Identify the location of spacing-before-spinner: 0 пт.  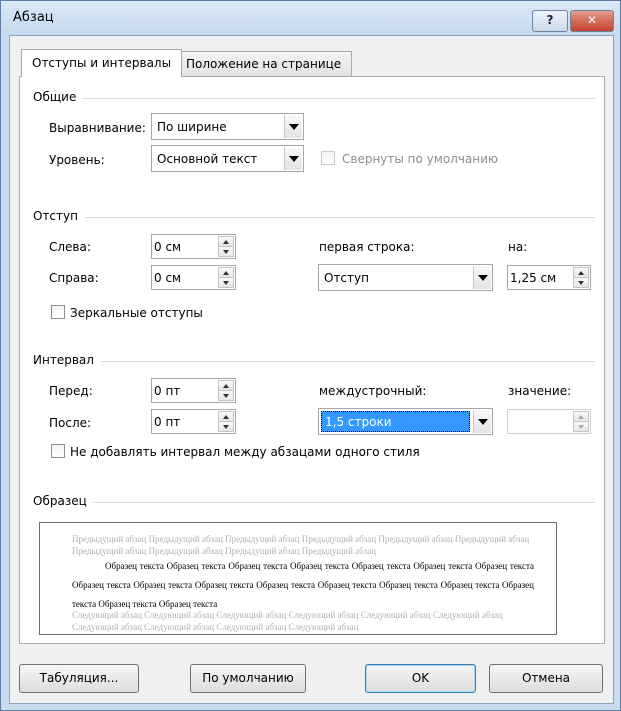
(193, 390).